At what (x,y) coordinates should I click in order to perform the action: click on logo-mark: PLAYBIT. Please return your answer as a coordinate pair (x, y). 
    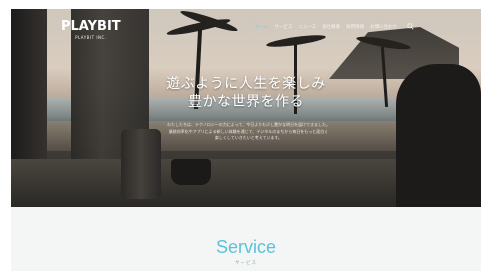
    Looking at the image, I should click on (91, 26).